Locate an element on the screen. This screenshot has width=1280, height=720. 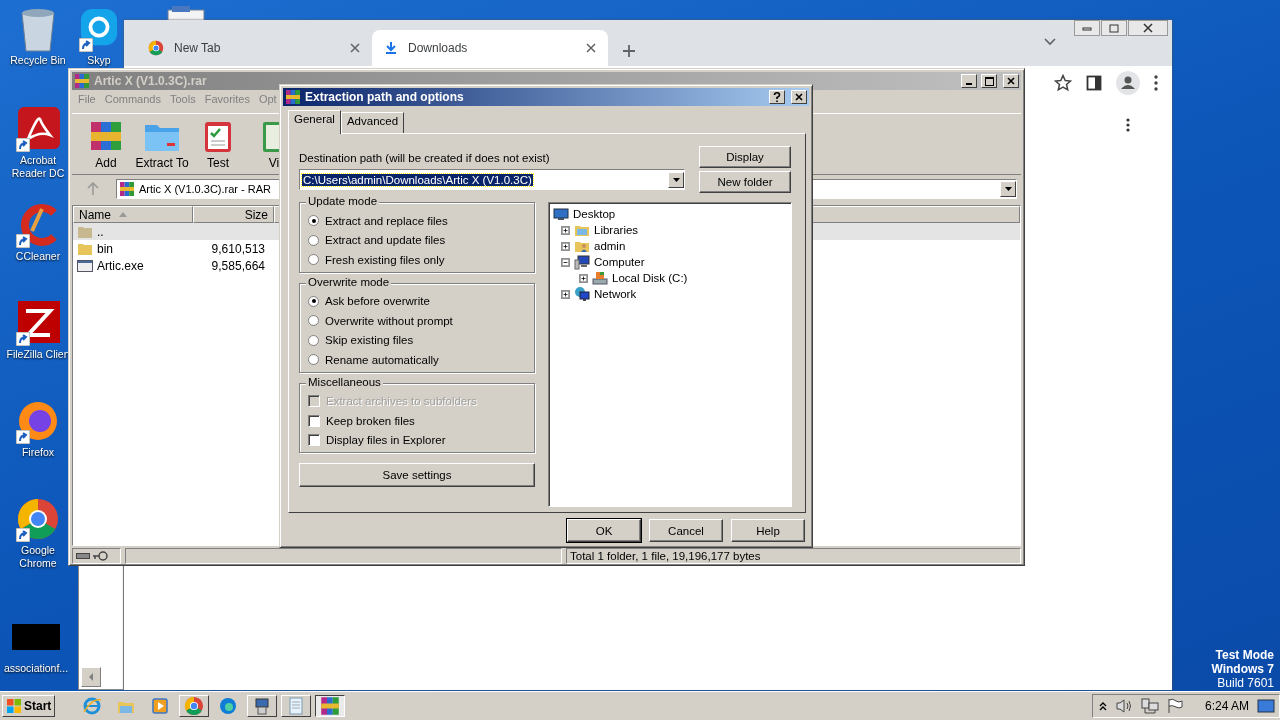
status-text: Total 1 folder, 1 file, 19,196,177 bytes is located at coordinates (793, 556).